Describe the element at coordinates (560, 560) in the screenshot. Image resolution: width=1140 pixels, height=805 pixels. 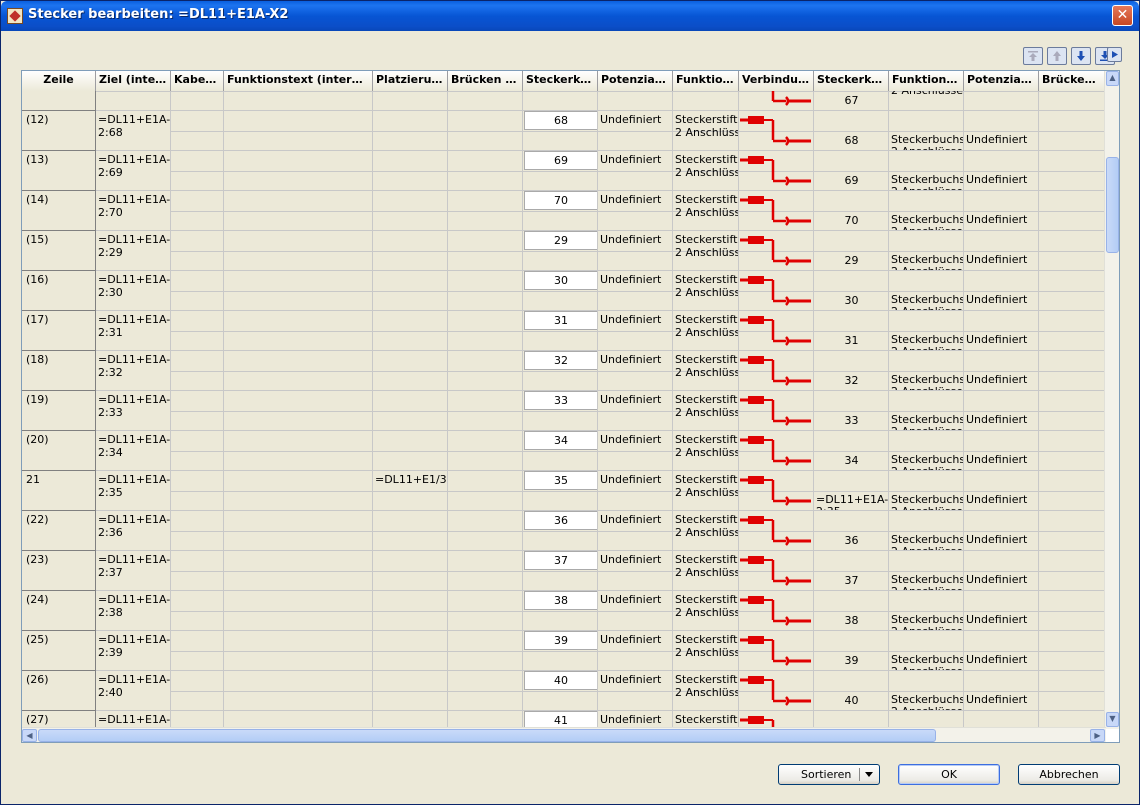
I see `left-contact-number: 37` at that location.